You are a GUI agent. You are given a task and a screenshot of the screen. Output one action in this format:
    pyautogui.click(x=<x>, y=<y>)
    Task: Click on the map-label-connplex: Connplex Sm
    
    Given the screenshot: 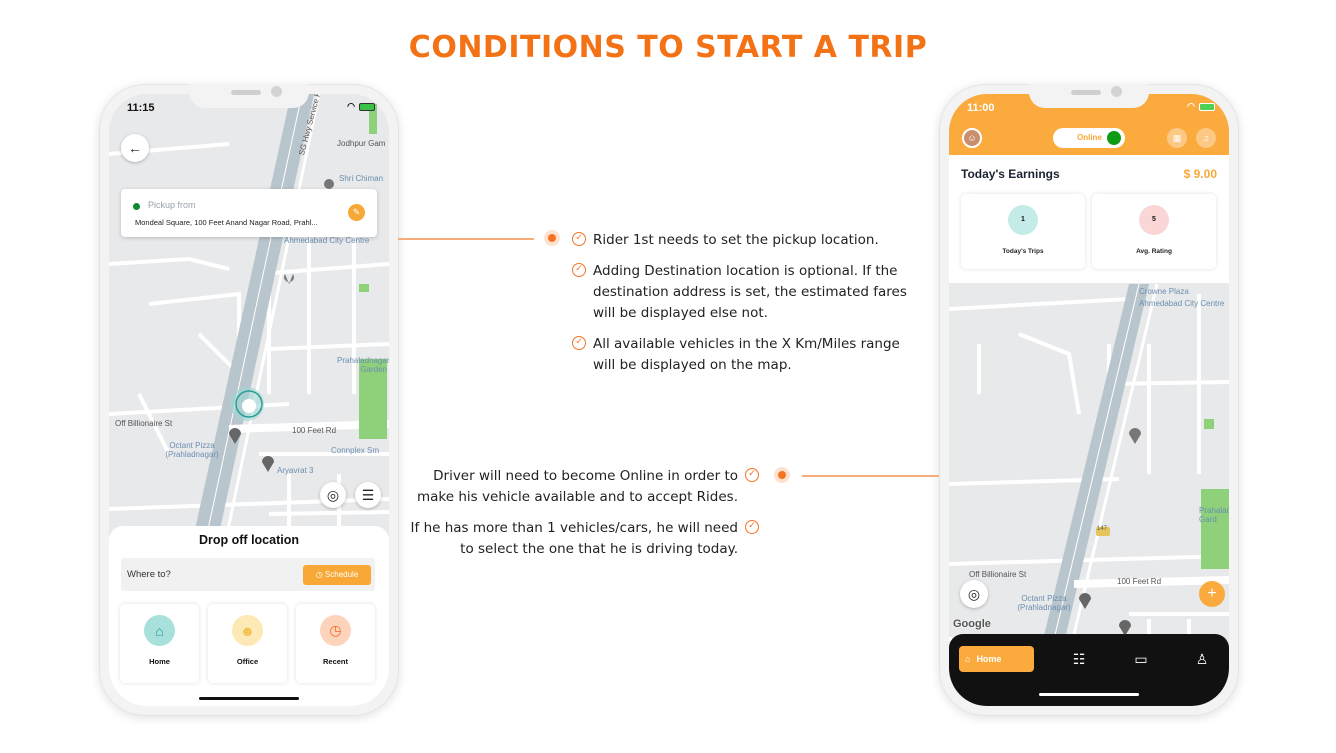 What is the action you would take?
    pyautogui.click(x=355, y=450)
    